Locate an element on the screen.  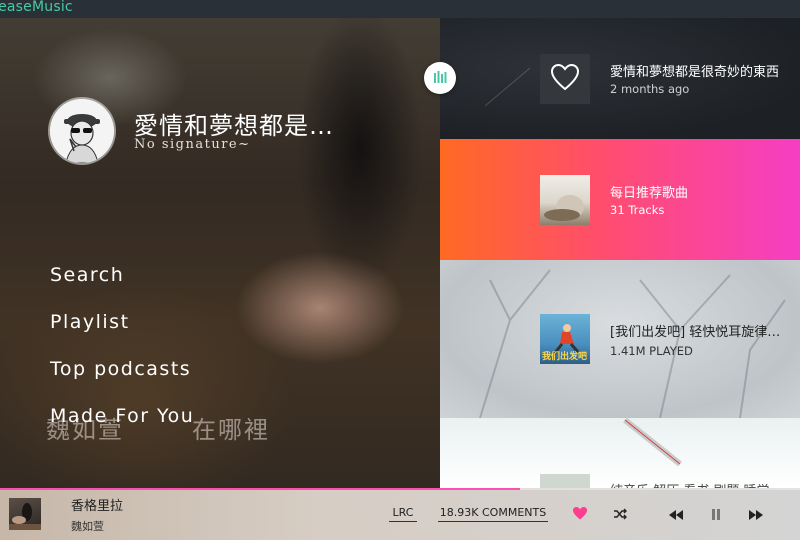
now-playing-artist: 魏如萱 is located at coordinates (87, 526).